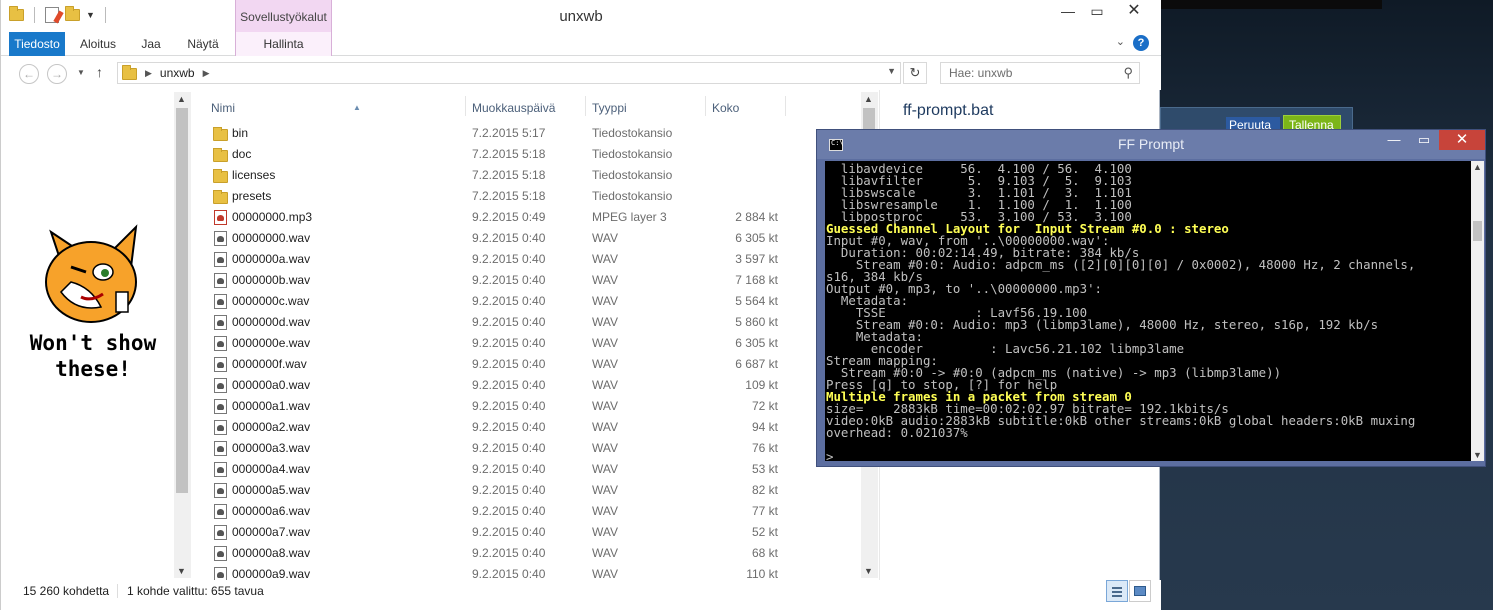 This screenshot has height=610, width=1493. Describe the element at coordinates (764, 448) in the screenshot. I see `file-size: 76 kt` at that location.